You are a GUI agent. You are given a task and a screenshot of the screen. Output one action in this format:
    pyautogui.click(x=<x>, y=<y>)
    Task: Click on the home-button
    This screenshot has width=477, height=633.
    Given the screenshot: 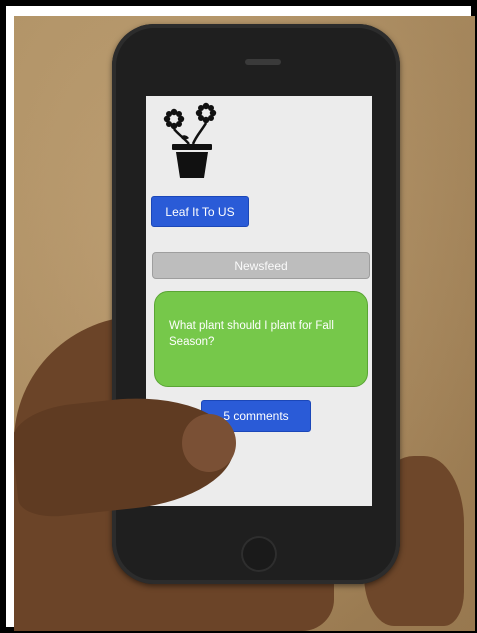 What is the action you would take?
    pyautogui.click(x=259, y=554)
    